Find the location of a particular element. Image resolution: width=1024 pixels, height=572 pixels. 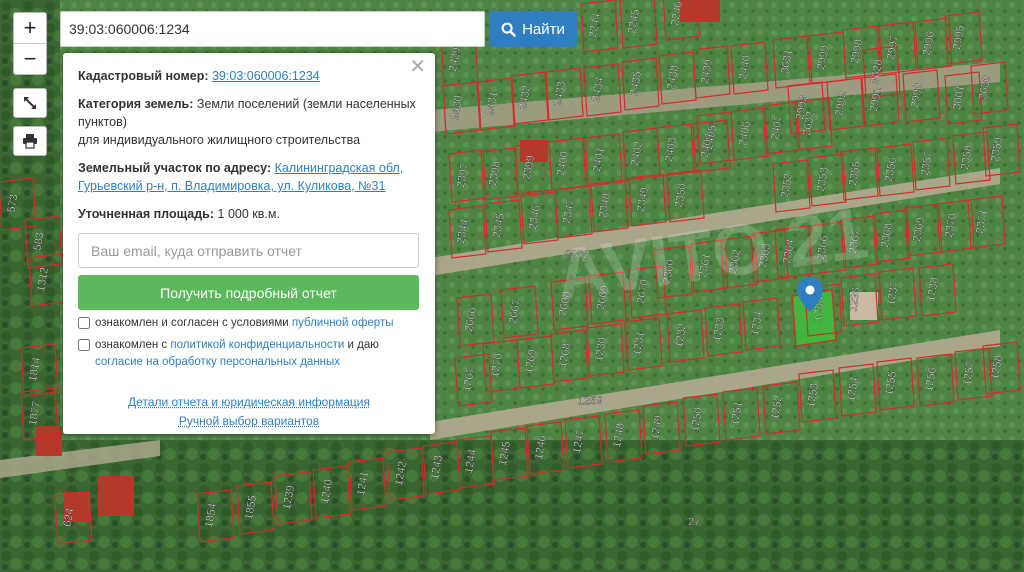

printer-icon is located at coordinates (30, 141).